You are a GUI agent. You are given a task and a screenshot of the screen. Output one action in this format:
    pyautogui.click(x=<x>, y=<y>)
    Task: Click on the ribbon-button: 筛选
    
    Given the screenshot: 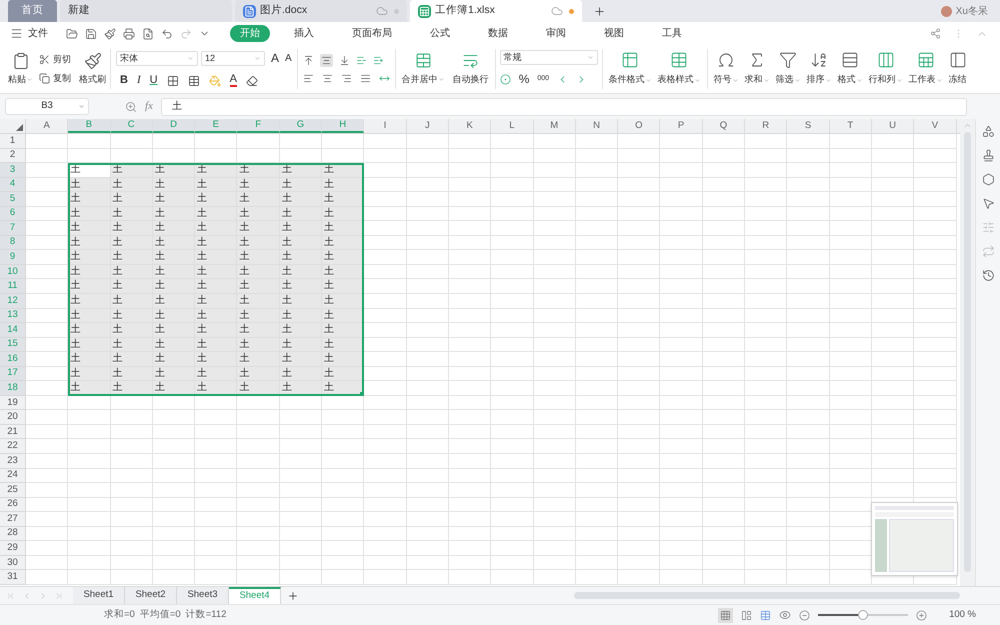 What is the action you would take?
    pyautogui.click(x=788, y=69)
    